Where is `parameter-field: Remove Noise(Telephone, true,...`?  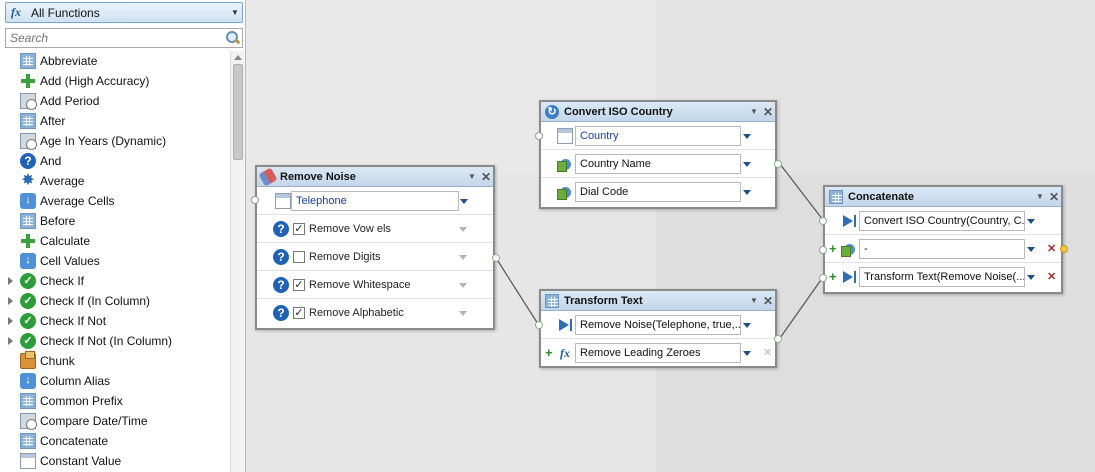 parameter-field: Remove Noise(Telephone, true,... is located at coordinates (658, 325).